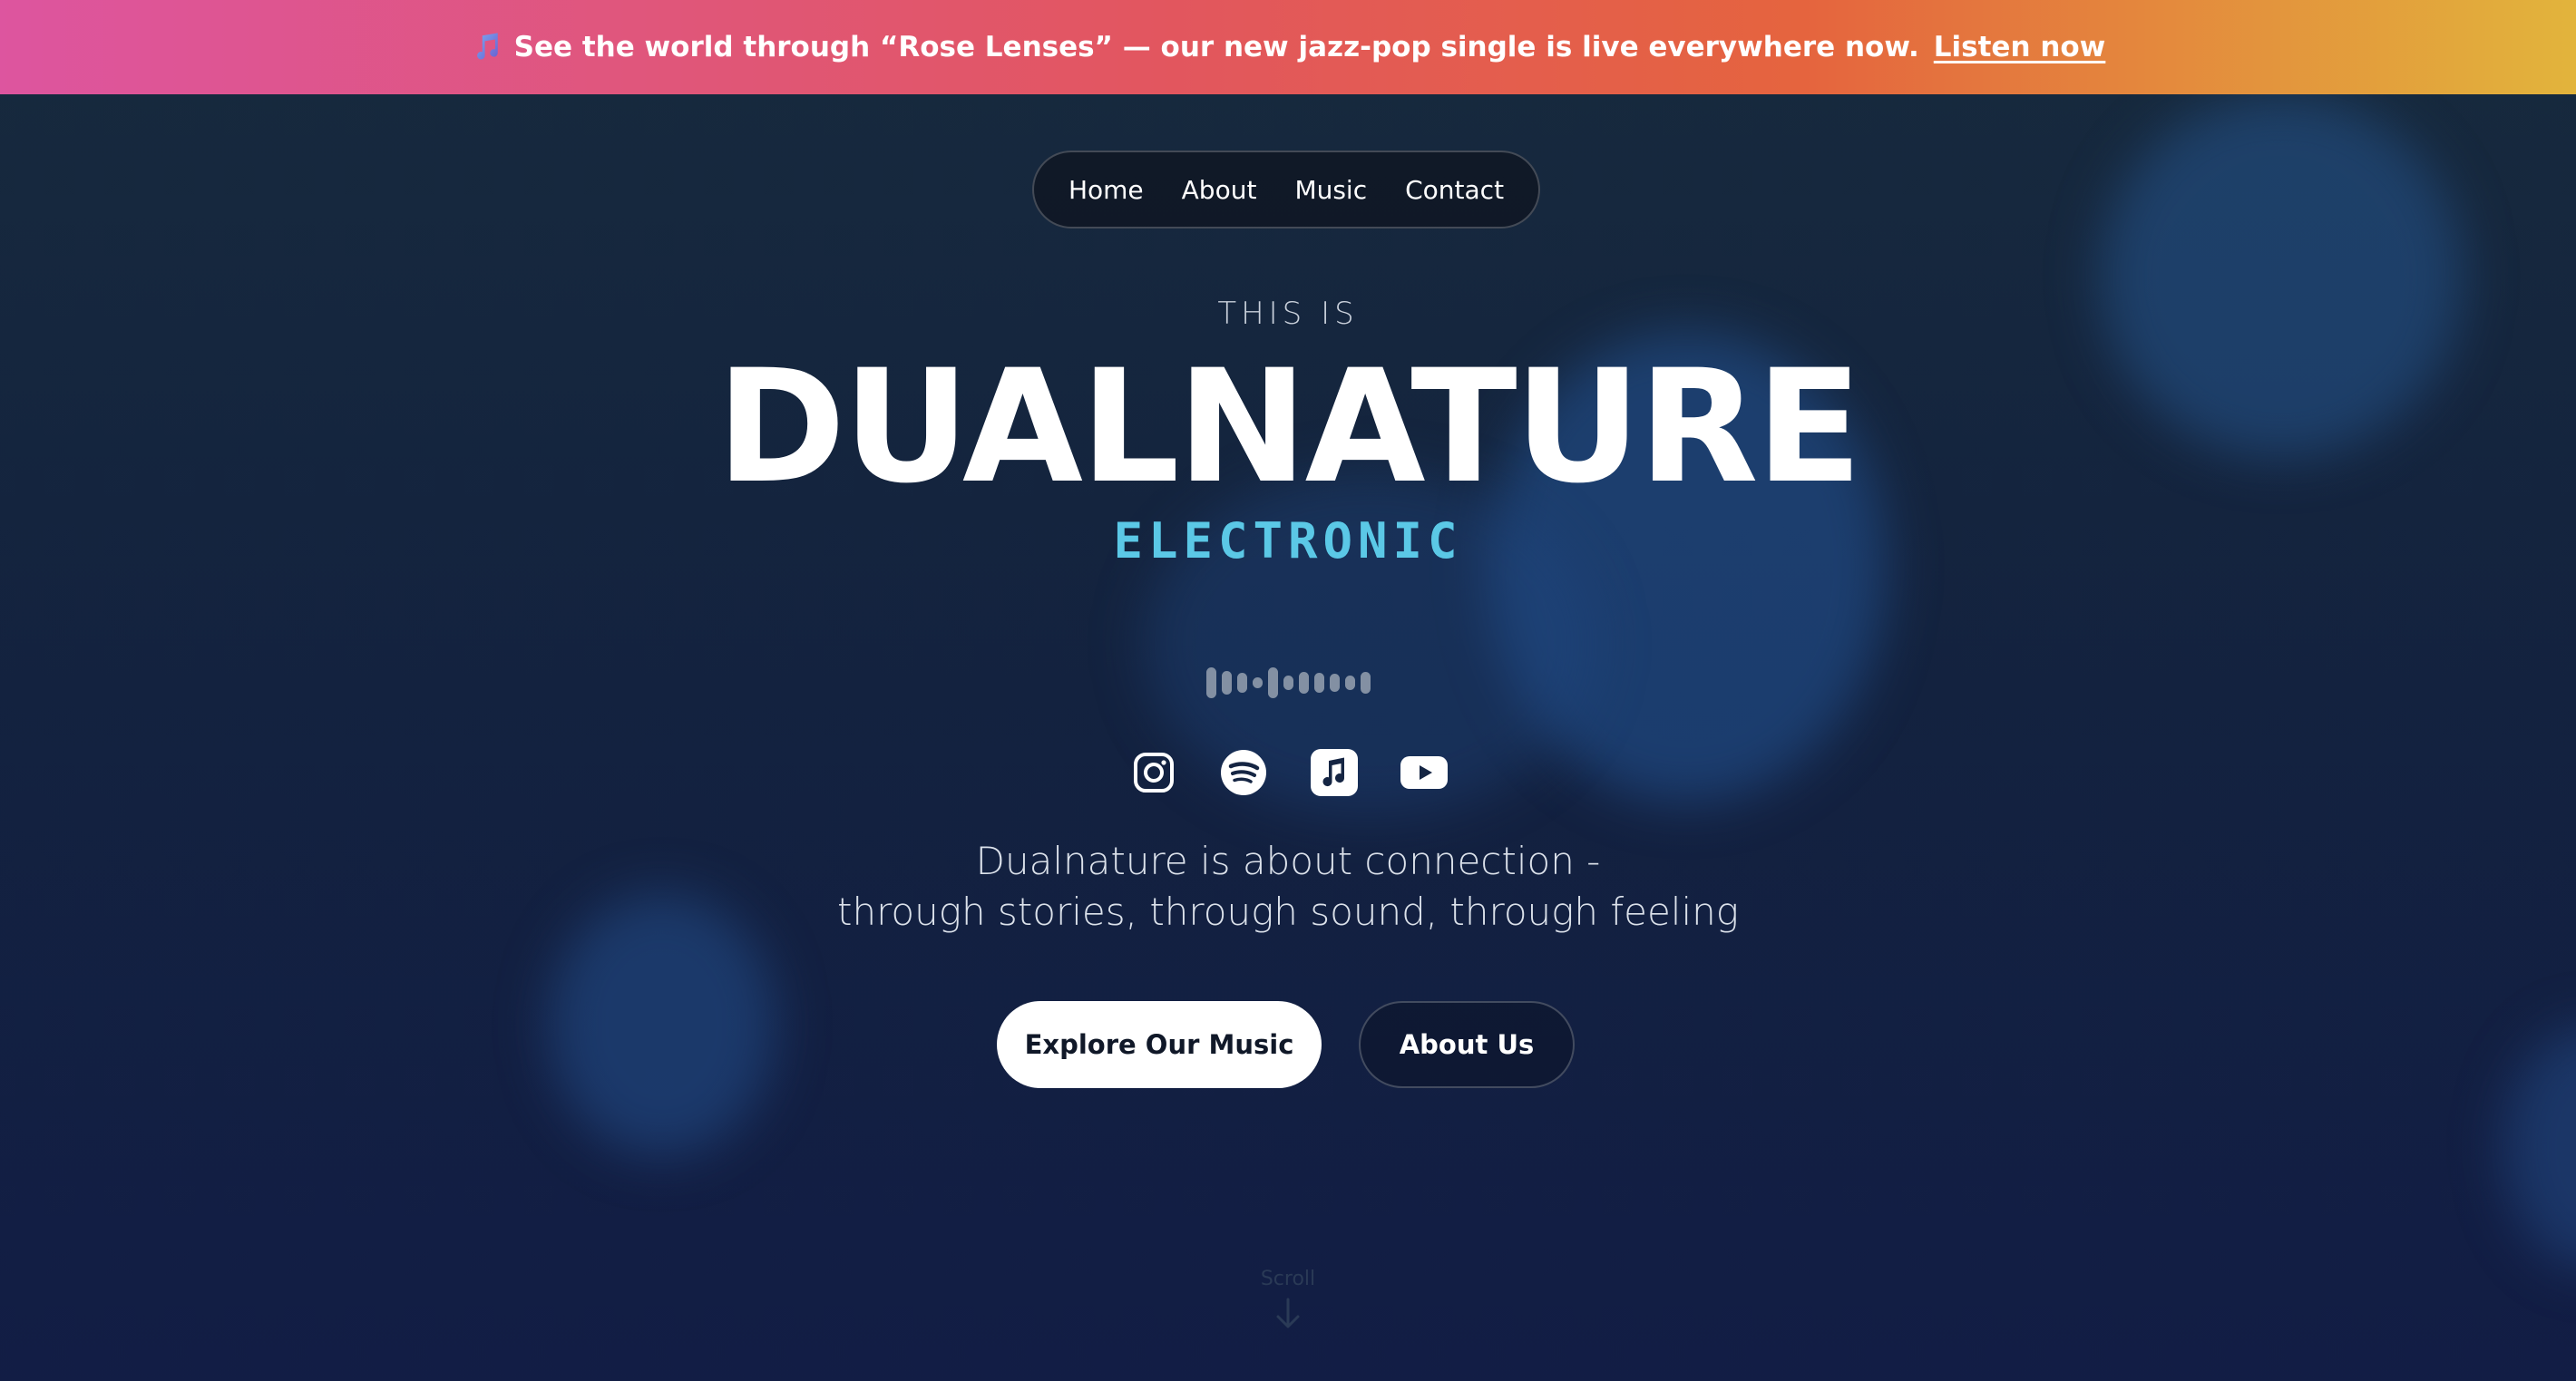  I want to click on hero-eyebrow: THIS IS, so click(1288, 314).